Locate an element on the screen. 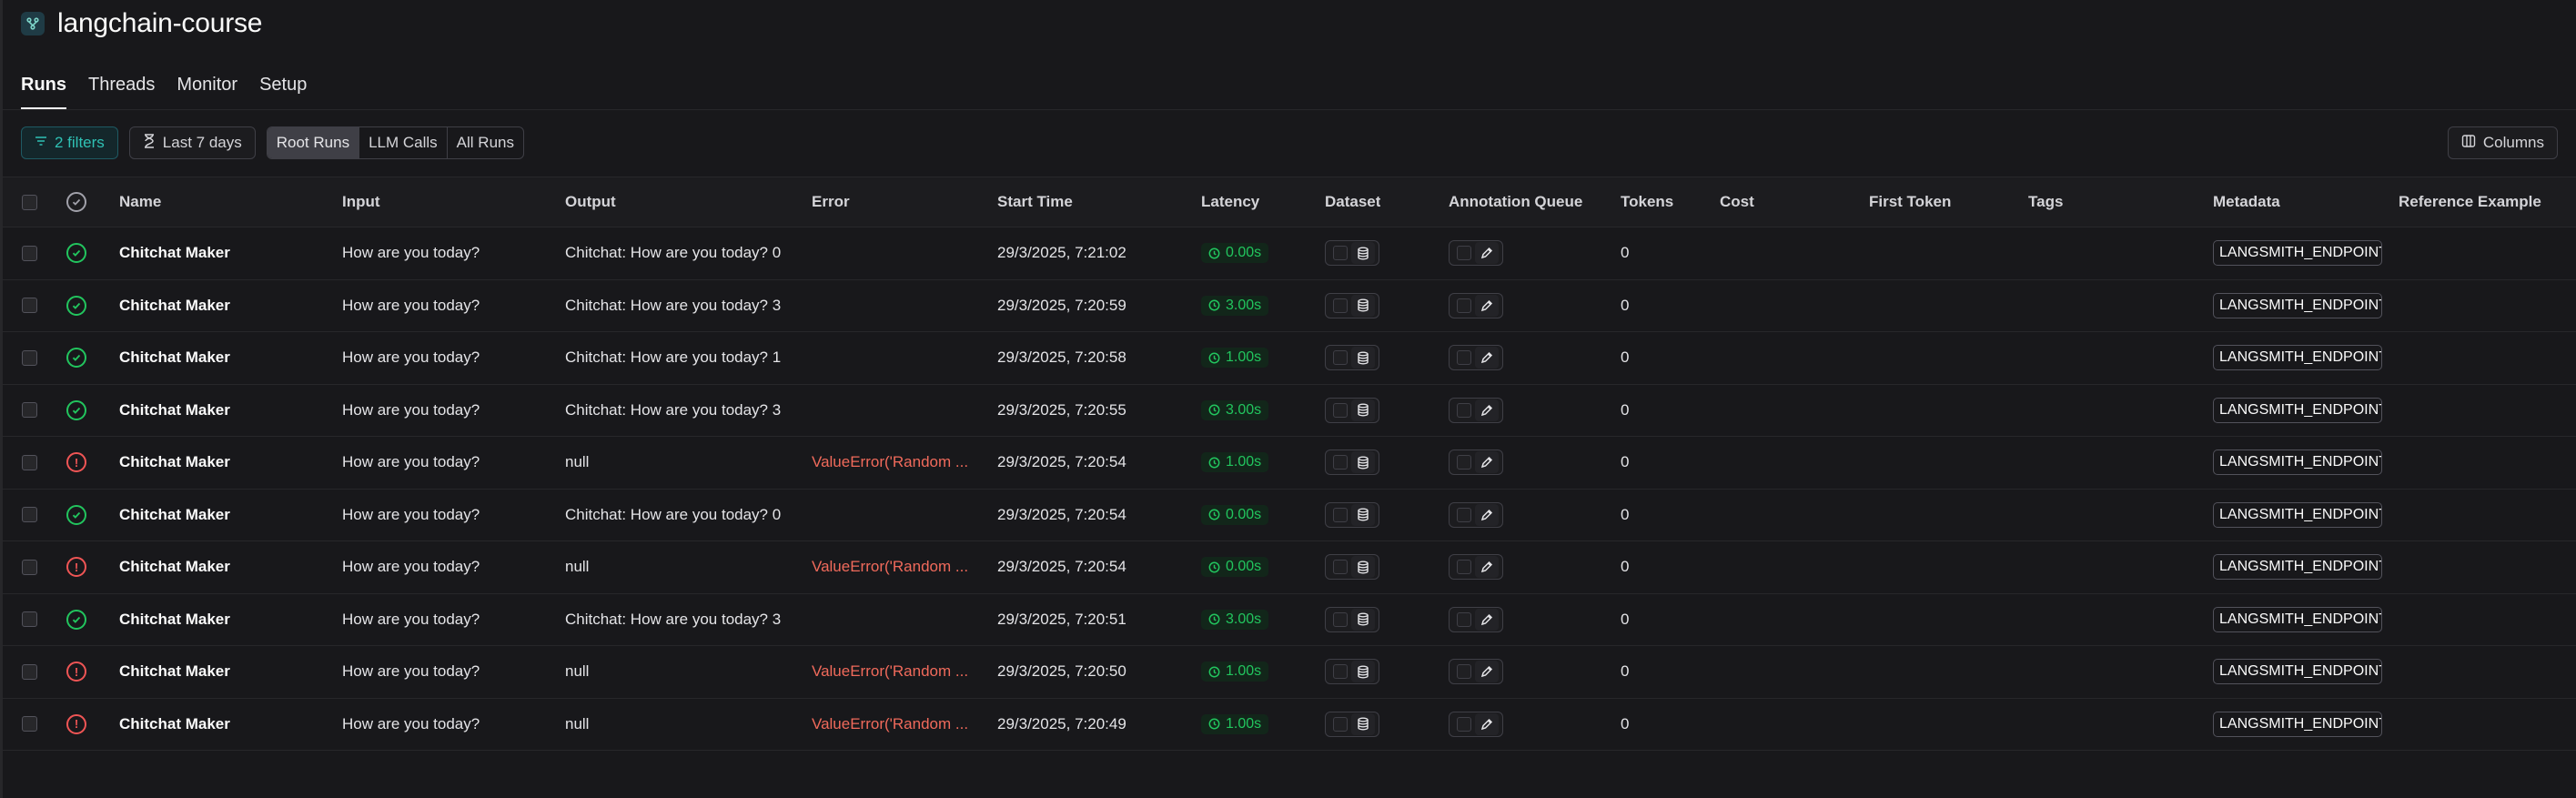  header-start-time: Start Time is located at coordinates (1035, 202).